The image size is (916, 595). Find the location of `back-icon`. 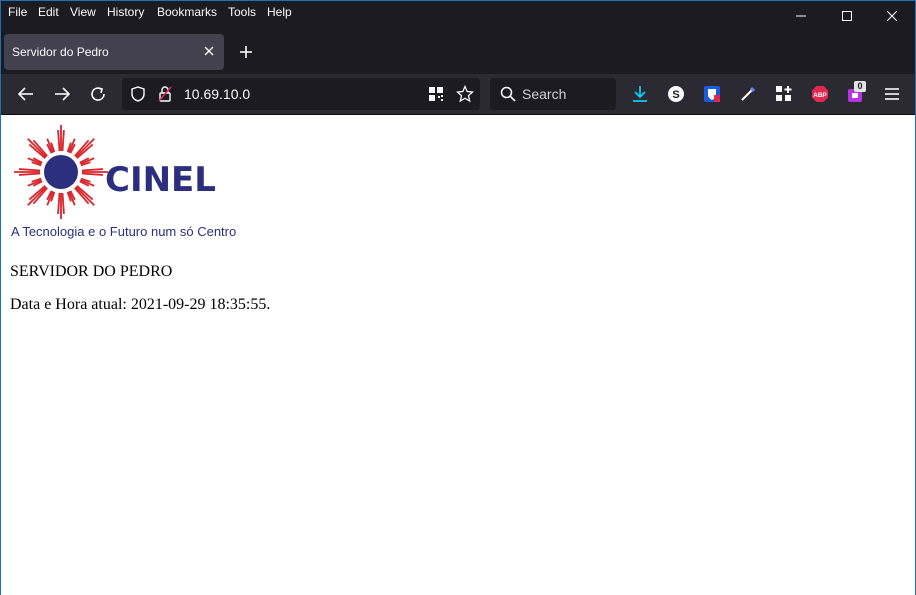

back-icon is located at coordinates (26, 94).